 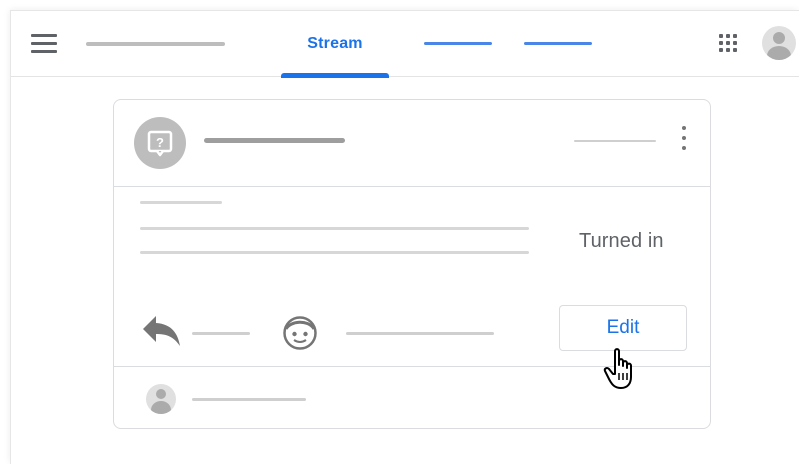 What do you see at coordinates (405, 44) in the screenshot?
I see `top-app-bar: Stream` at bounding box center [405, 44].